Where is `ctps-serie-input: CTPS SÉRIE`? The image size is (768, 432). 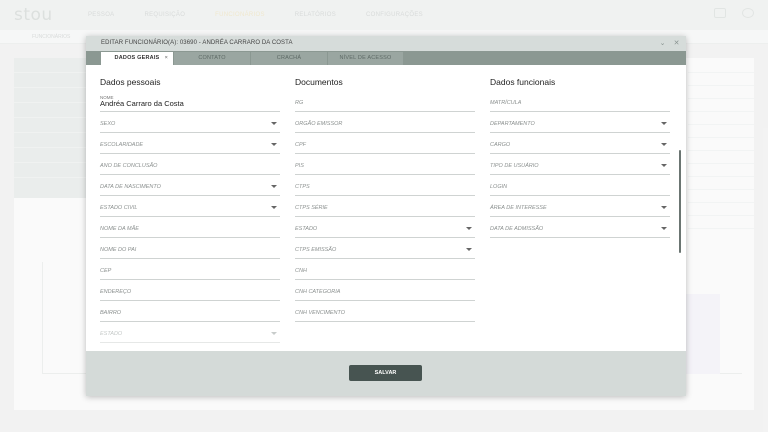
ctps-serie-input: CTPS SÉRIE is located at coordinates (385, 206).